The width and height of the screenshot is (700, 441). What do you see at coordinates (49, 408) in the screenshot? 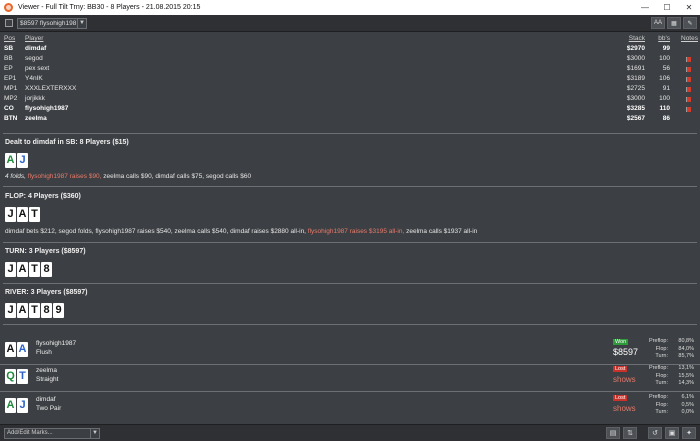
I see `showdown-hand-rank: Two Pair` at bounding box center [49, 408].